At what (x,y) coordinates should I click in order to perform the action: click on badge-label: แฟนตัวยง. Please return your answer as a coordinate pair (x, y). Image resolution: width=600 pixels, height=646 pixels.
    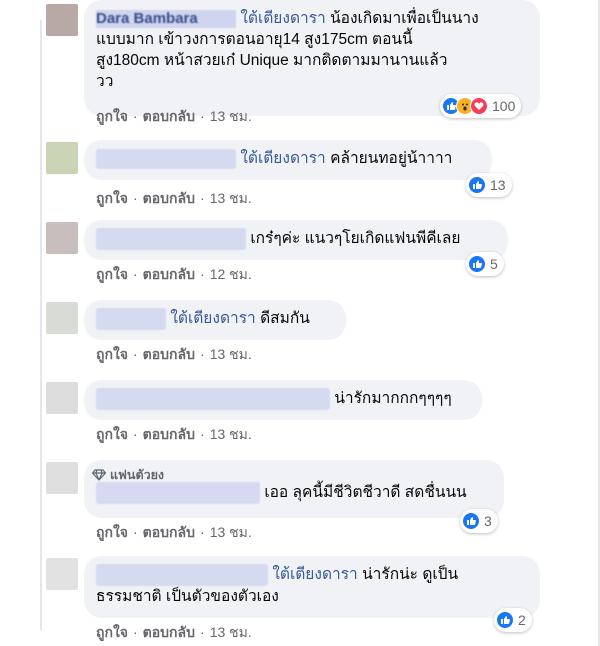
    Looking at the image, I should click on (137, 475).